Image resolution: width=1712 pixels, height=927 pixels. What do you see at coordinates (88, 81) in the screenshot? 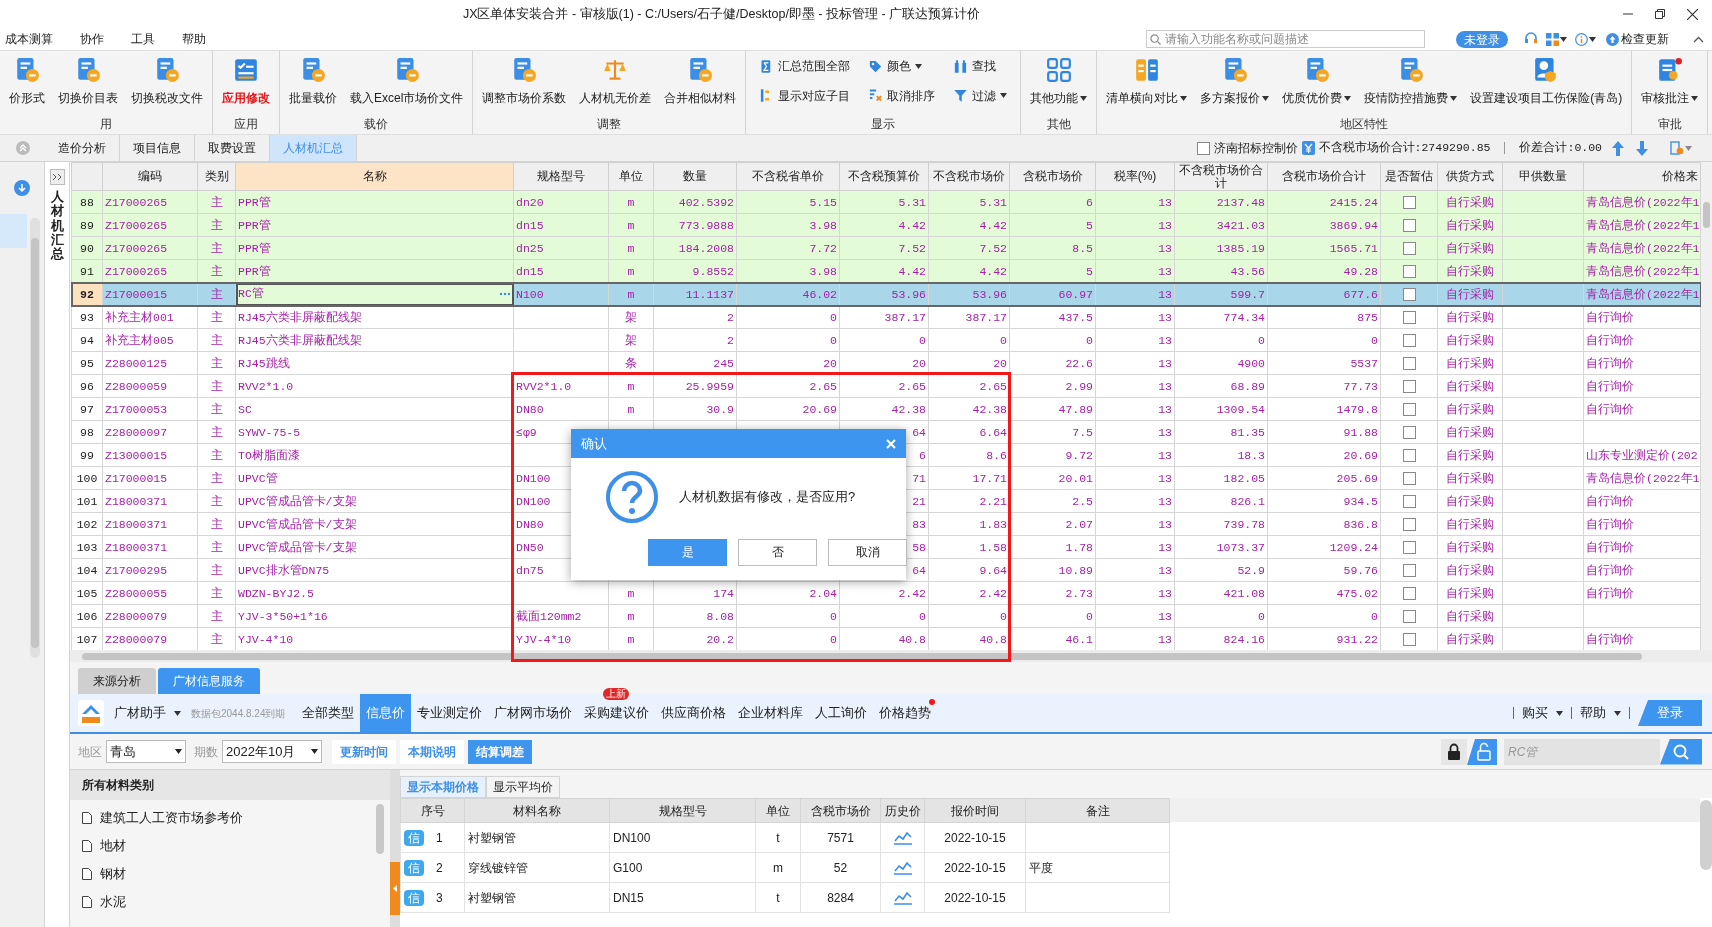
I see `ribbon-button: 切换价目表` at bounding box center [88, 81].